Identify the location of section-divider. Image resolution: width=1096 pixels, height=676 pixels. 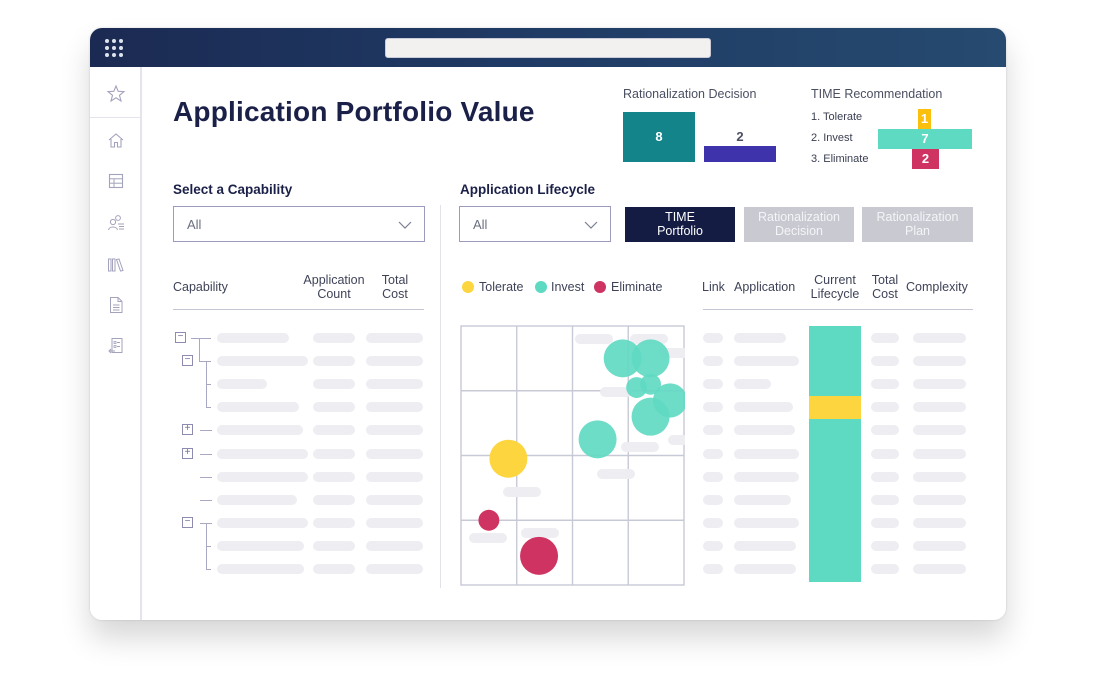
(440, 396).